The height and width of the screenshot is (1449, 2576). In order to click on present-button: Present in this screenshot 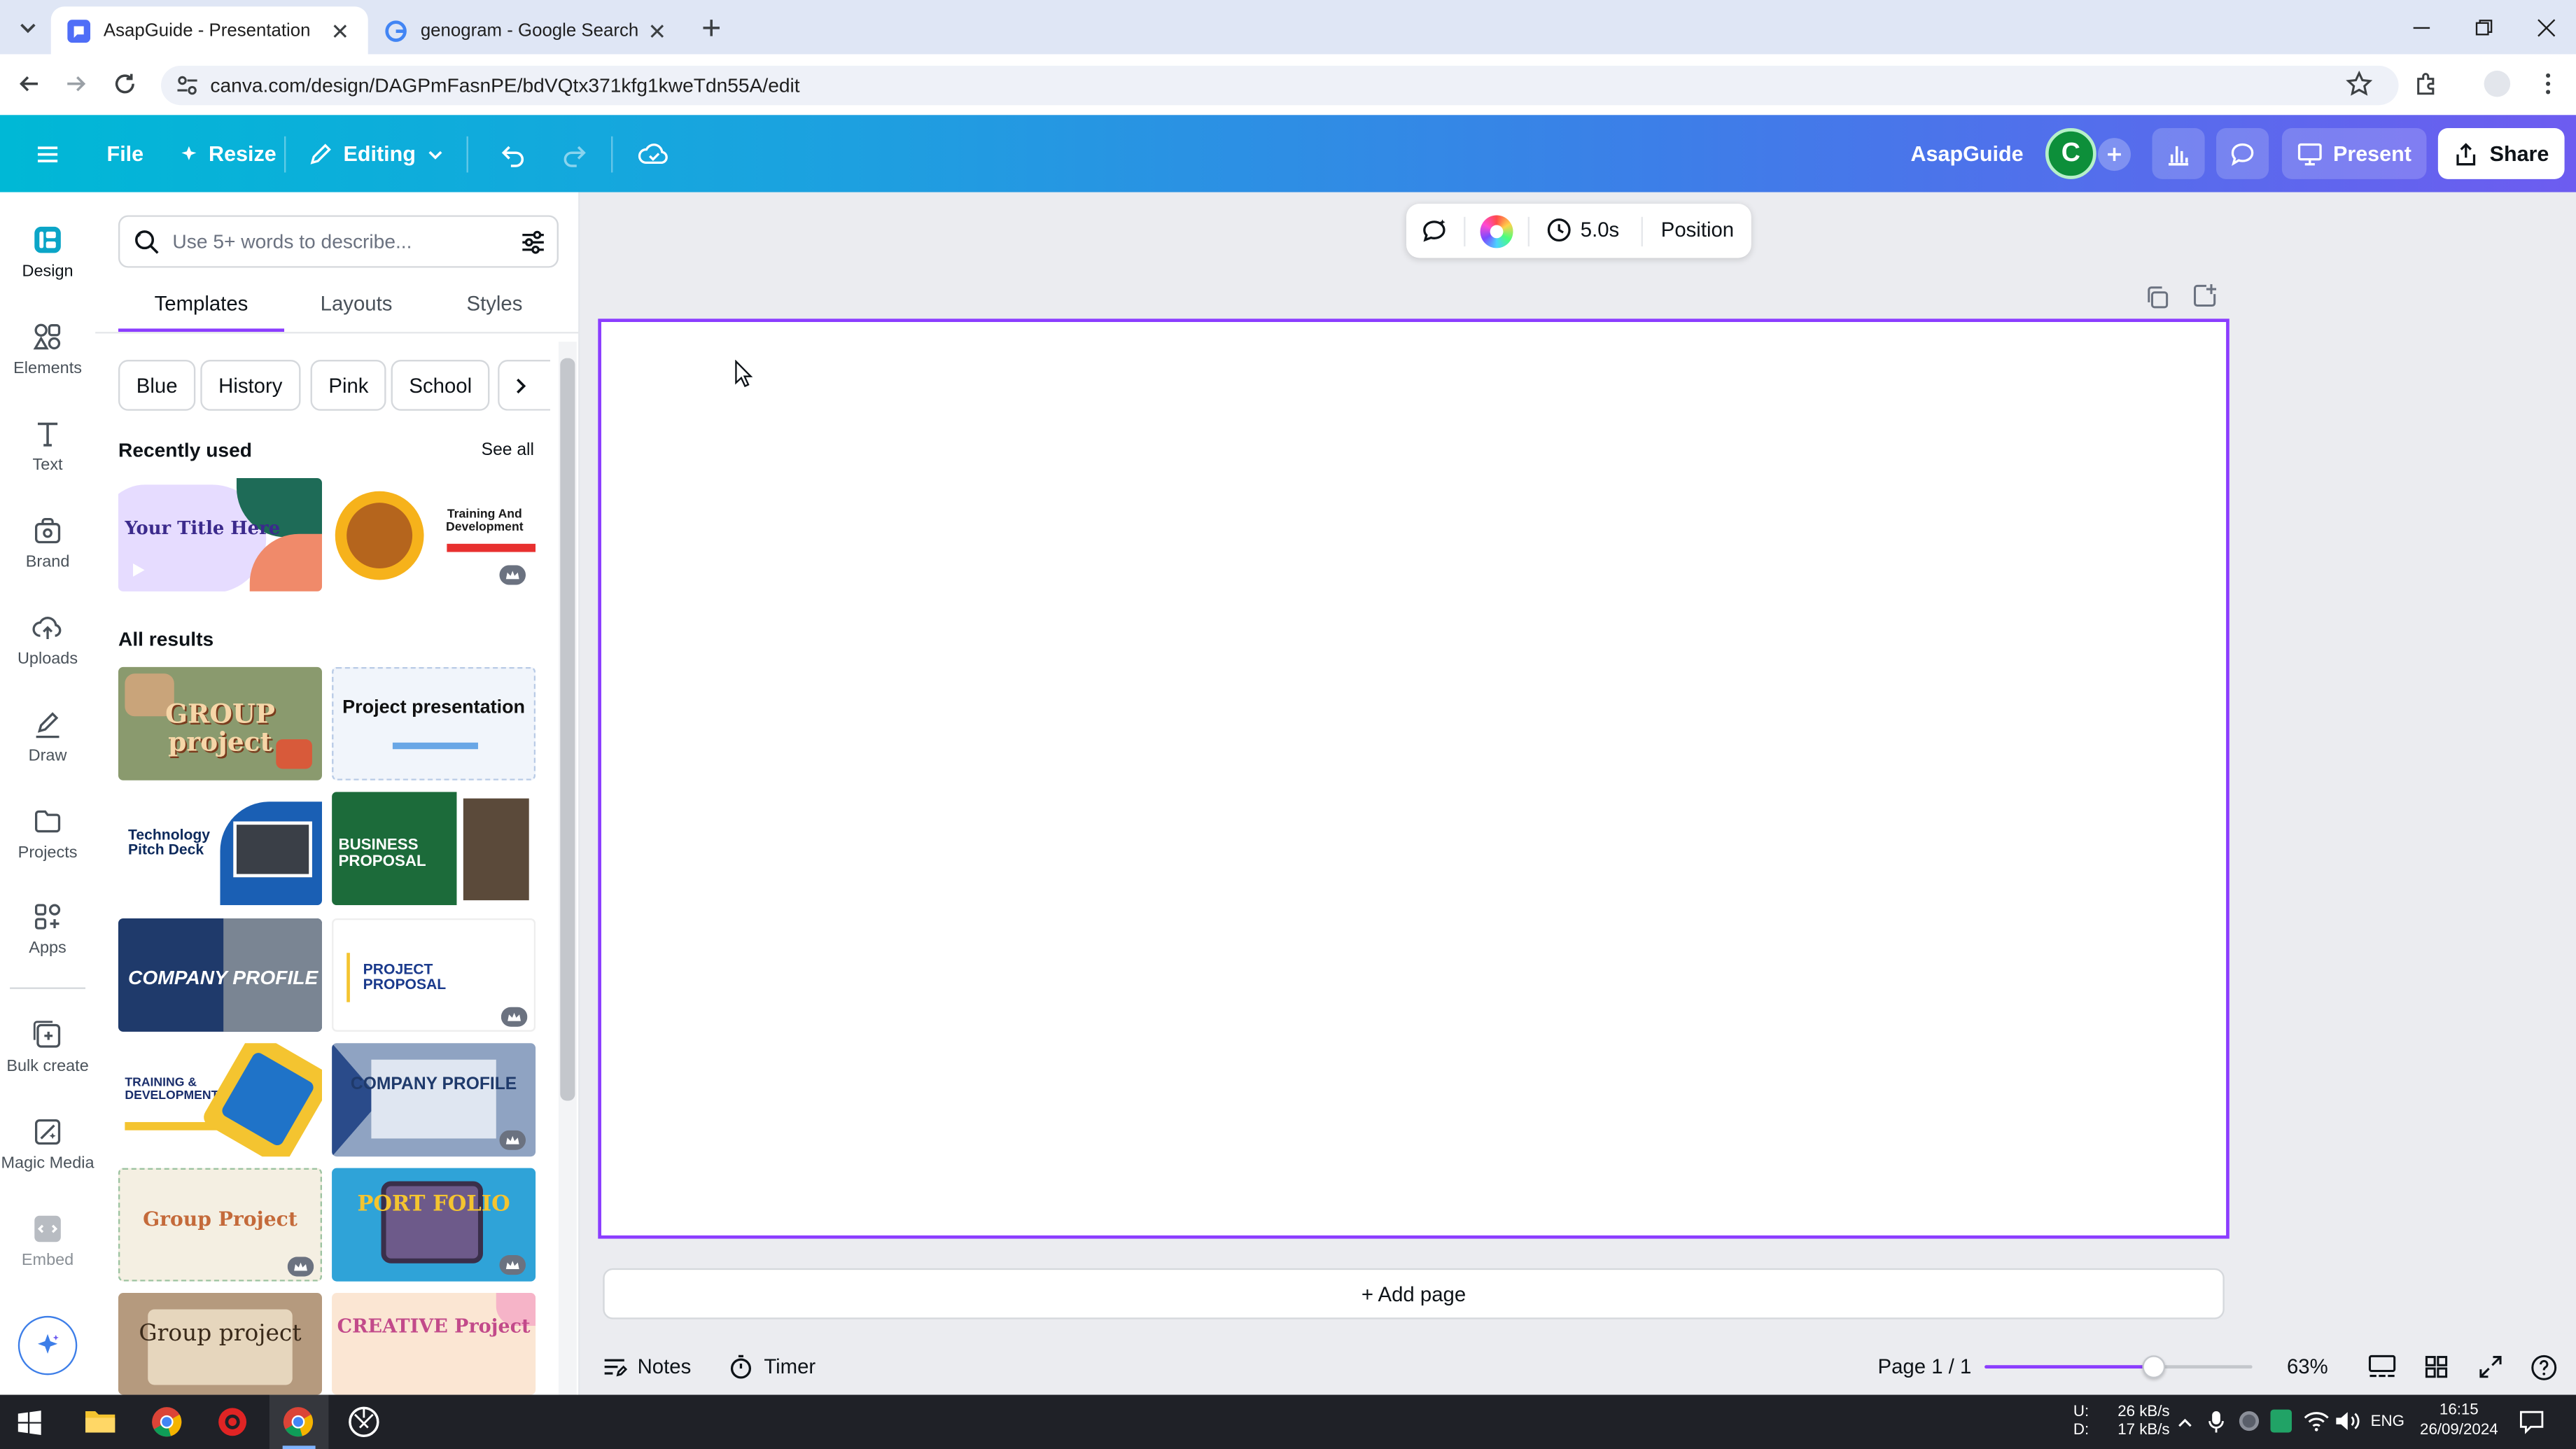, I will do `click(2354, 153)`.